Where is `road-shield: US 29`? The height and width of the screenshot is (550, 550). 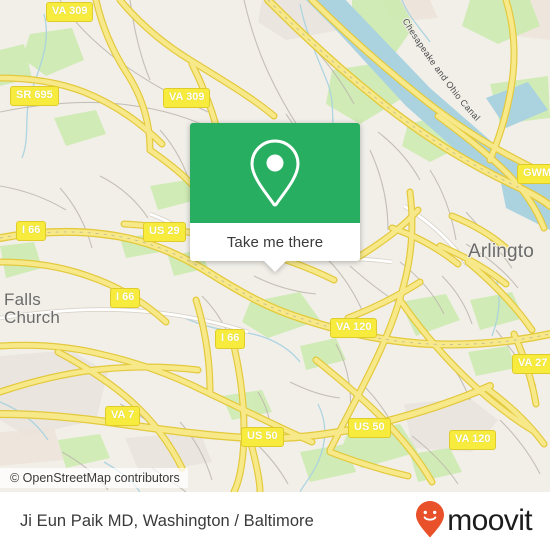 road-shield: US 29 is located at coordinates (164, 232).